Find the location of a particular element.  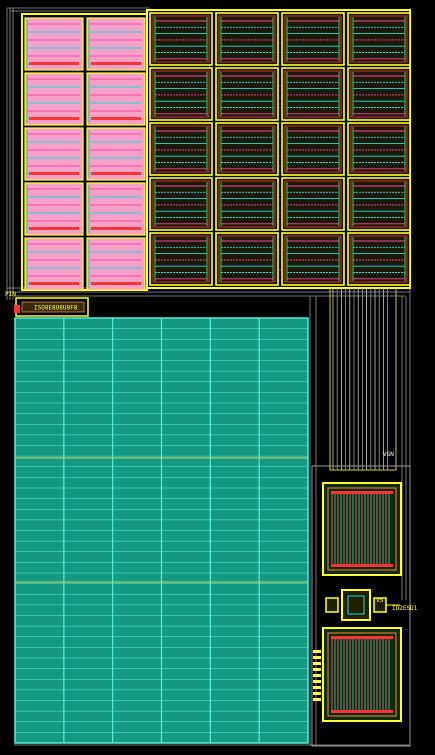

pin-label-top-left: PIN is located at coordinates (10, 294).